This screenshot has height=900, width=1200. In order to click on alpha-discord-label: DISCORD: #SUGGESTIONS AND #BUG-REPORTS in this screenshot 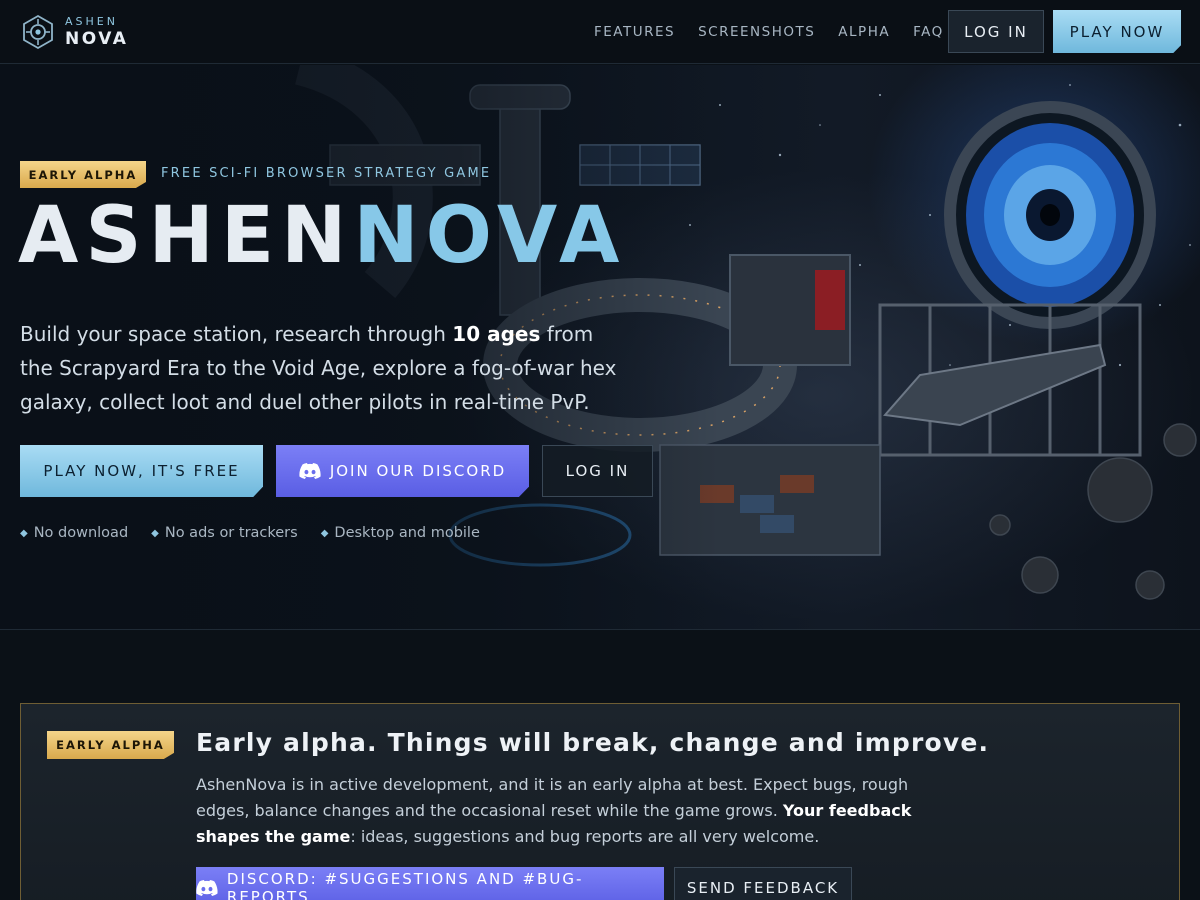, I will do `click(405, 885)`.